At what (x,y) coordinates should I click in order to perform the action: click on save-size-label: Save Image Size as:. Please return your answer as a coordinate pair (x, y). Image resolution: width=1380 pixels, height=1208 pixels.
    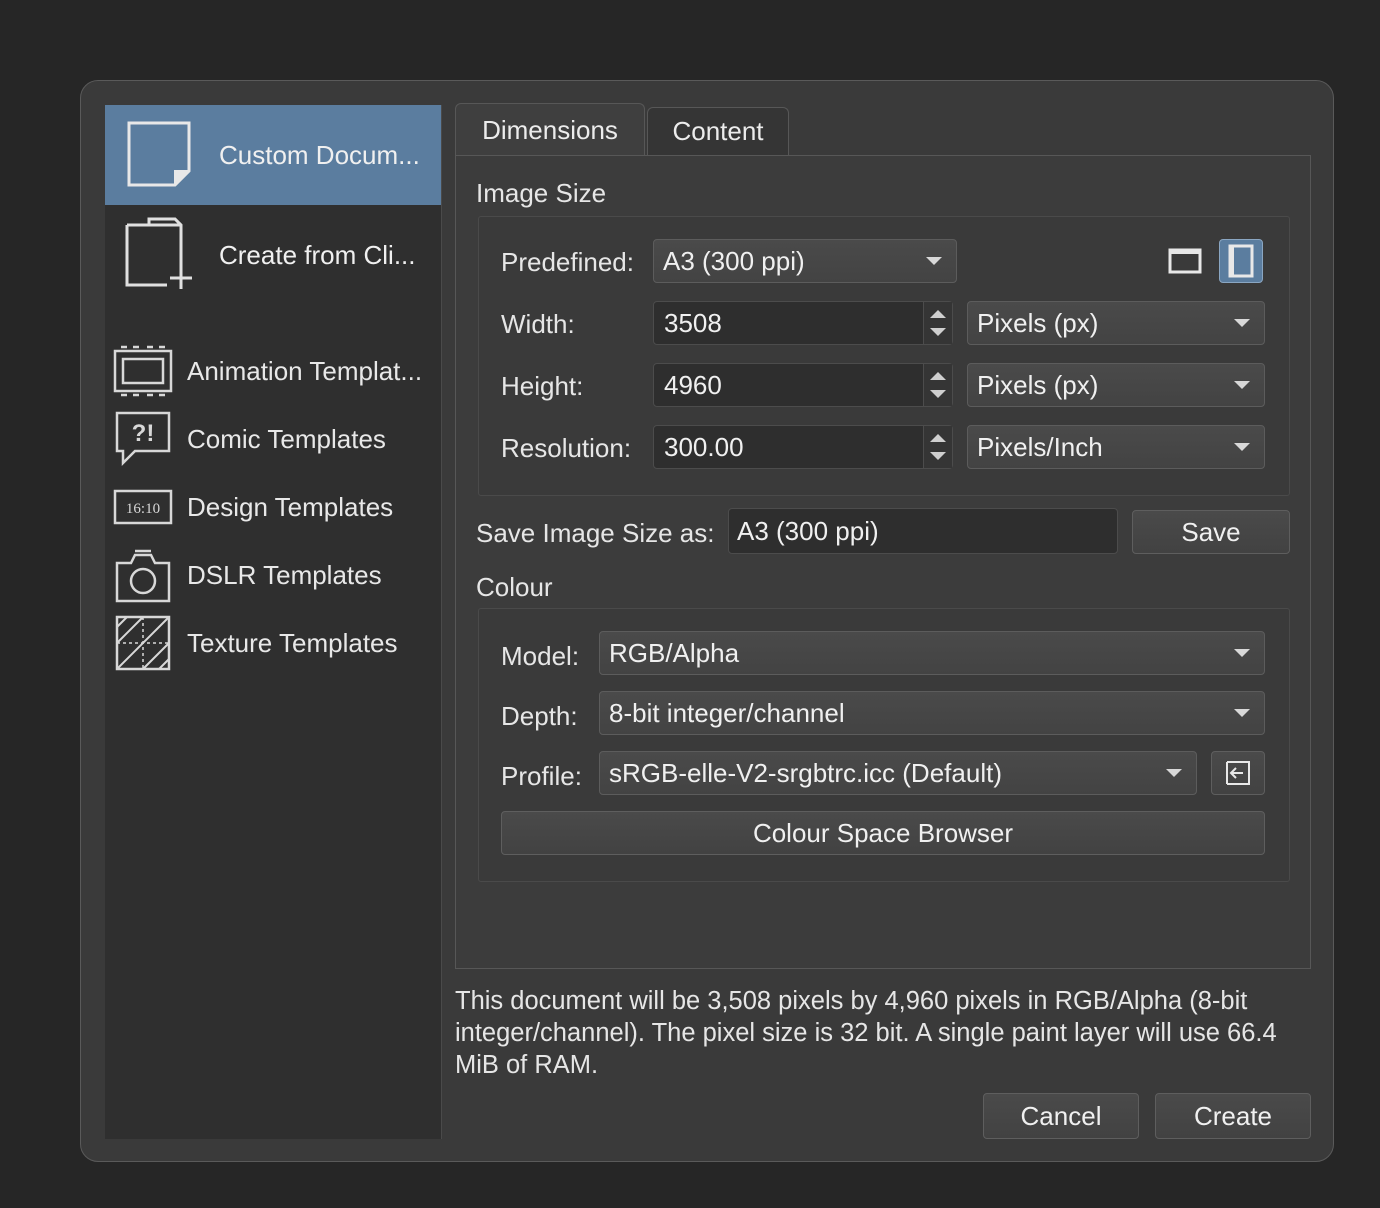
    Looking at the image, I should click on (595, 533).